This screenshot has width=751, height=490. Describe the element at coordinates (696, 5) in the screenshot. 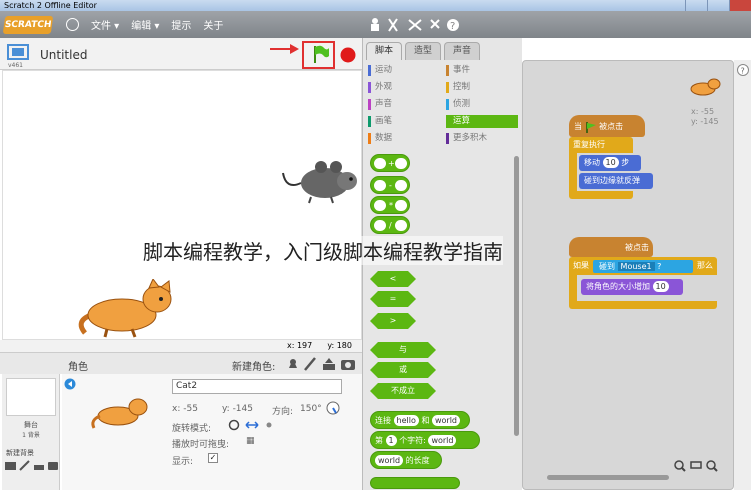

I see `minimize-button` at that location.